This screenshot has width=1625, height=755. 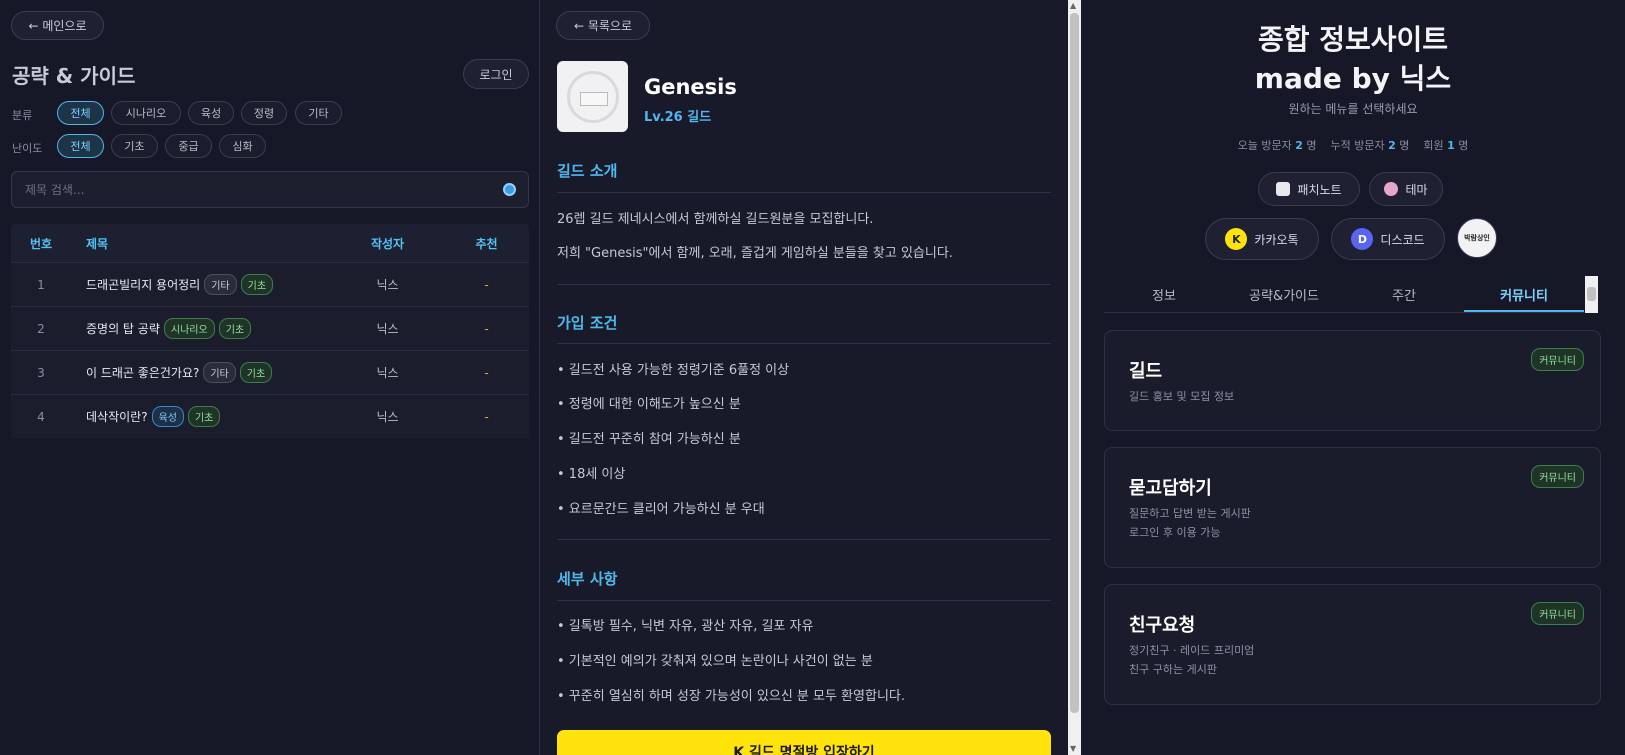 I want to click on requirements-heading: 가입 조건, so click(x=587, y=323).